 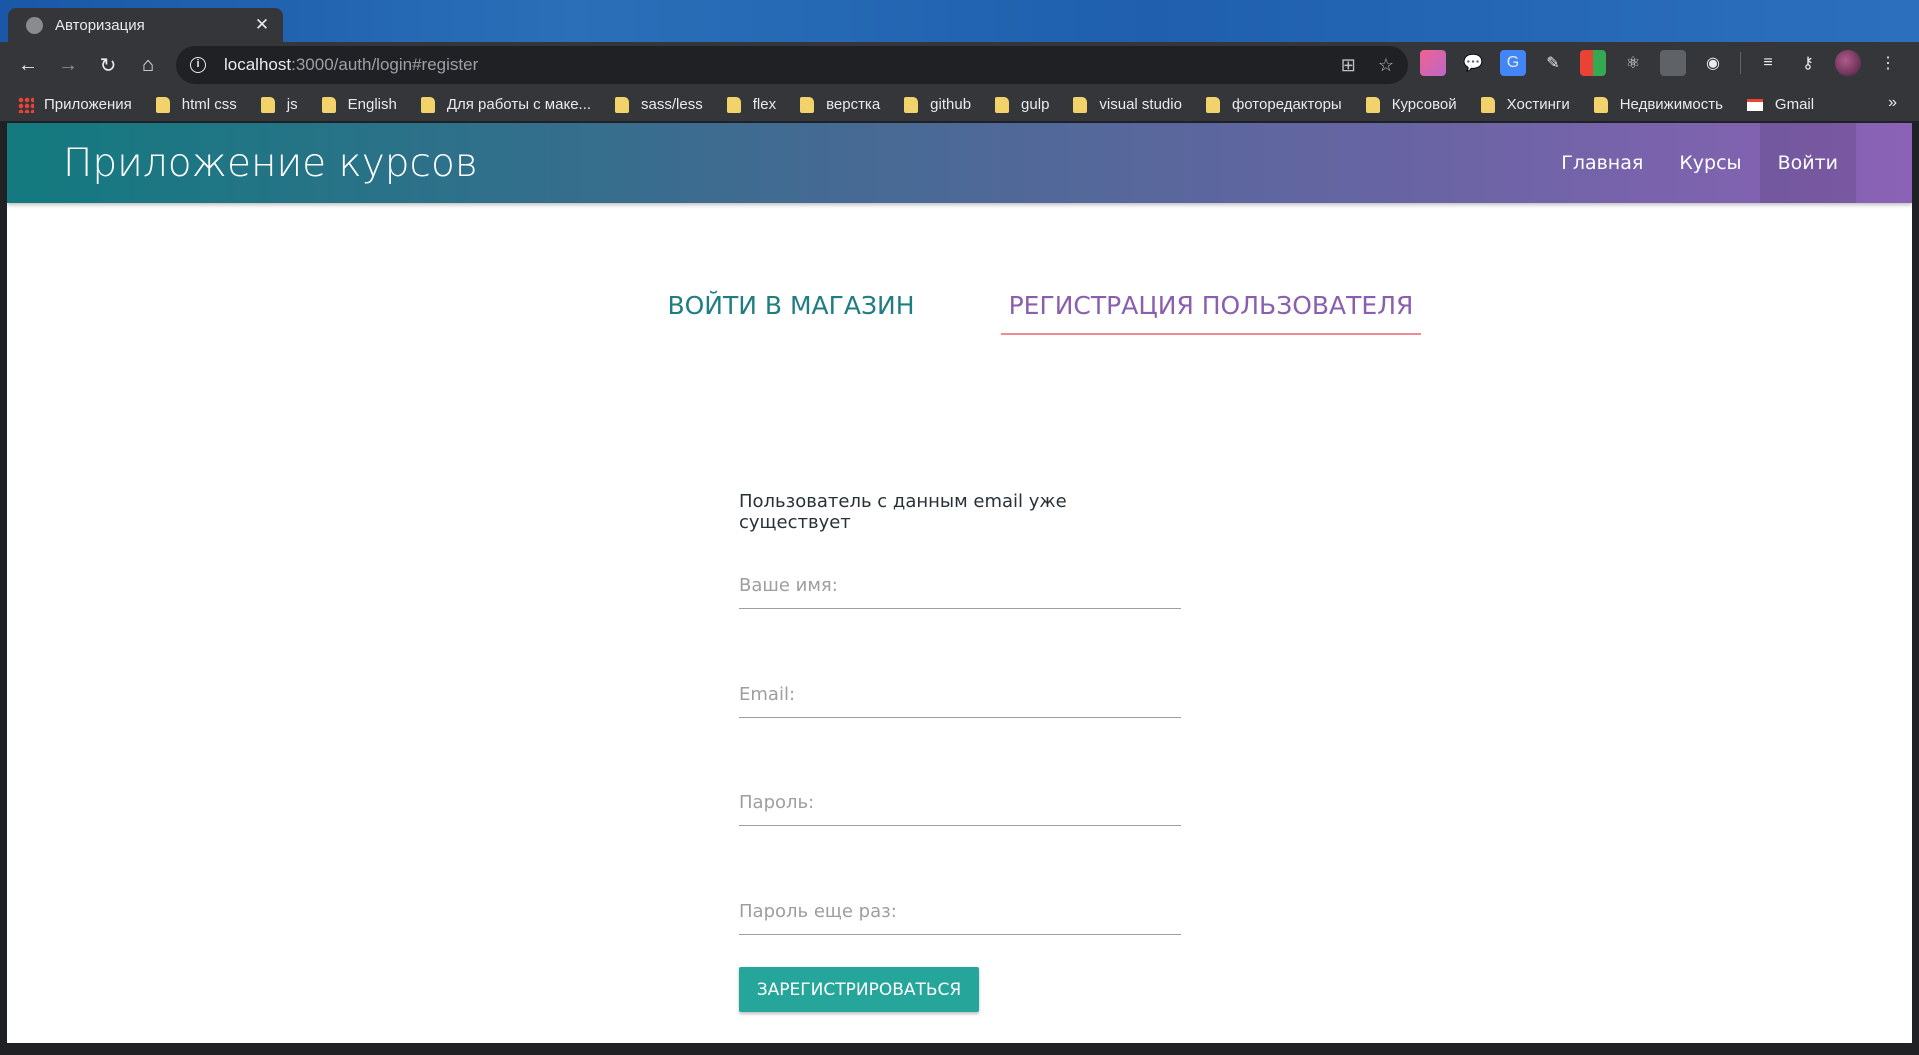 What do you see at coordinates (1808, 63) in the screenshot?
I see `key-icon: ⚷` at bounding box center [1808, 63].